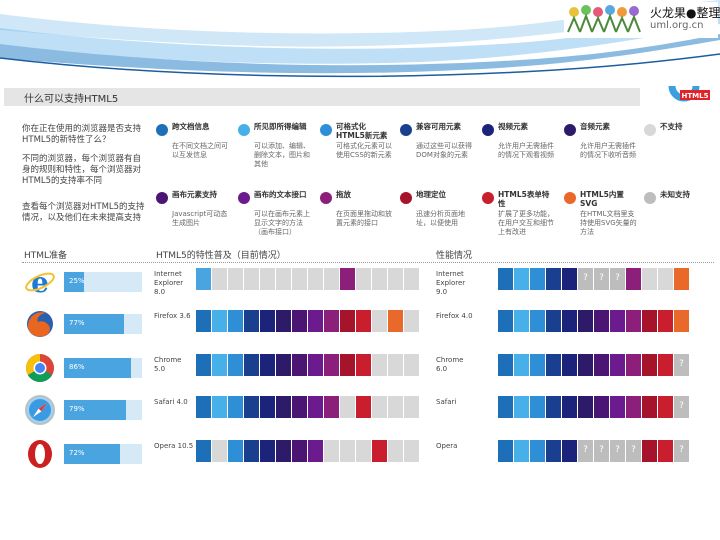  What do you see at coordinates (364, 218) in the screenshot?
I see `legend-description: 在页面里拖动和放置元素的接口` at bounding box center [364, 218].